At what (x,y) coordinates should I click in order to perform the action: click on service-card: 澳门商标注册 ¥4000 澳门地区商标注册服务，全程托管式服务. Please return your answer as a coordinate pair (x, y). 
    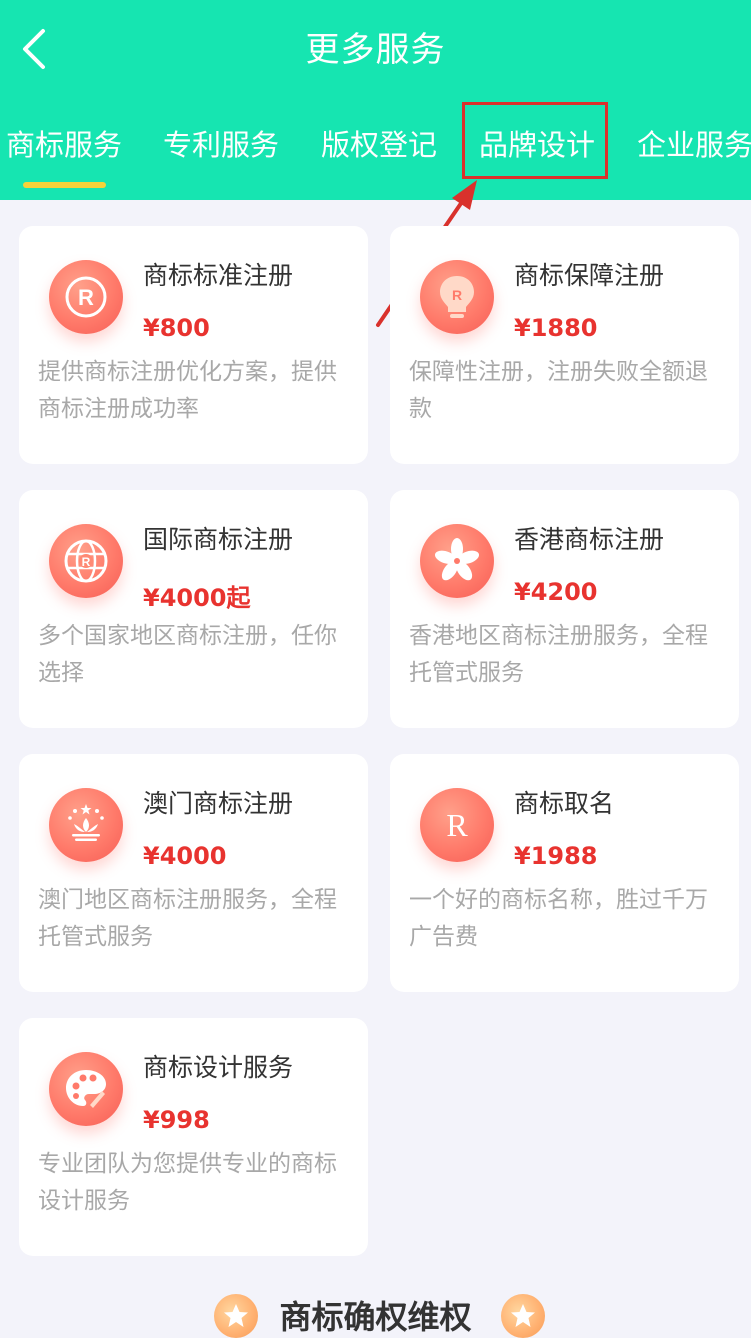
    Looking at the image, I should click on (193, 873).